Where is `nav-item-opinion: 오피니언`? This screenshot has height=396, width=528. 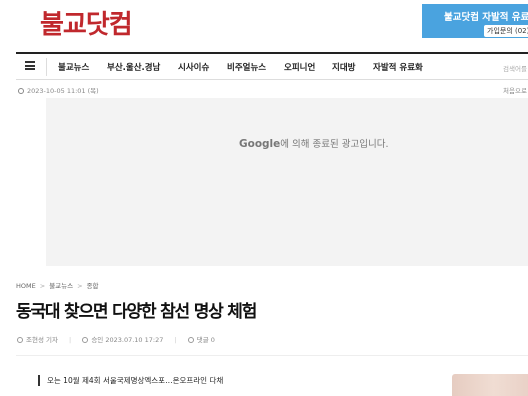
nav-item-opinion: 오피니언 is located at coordinates (299, 67).